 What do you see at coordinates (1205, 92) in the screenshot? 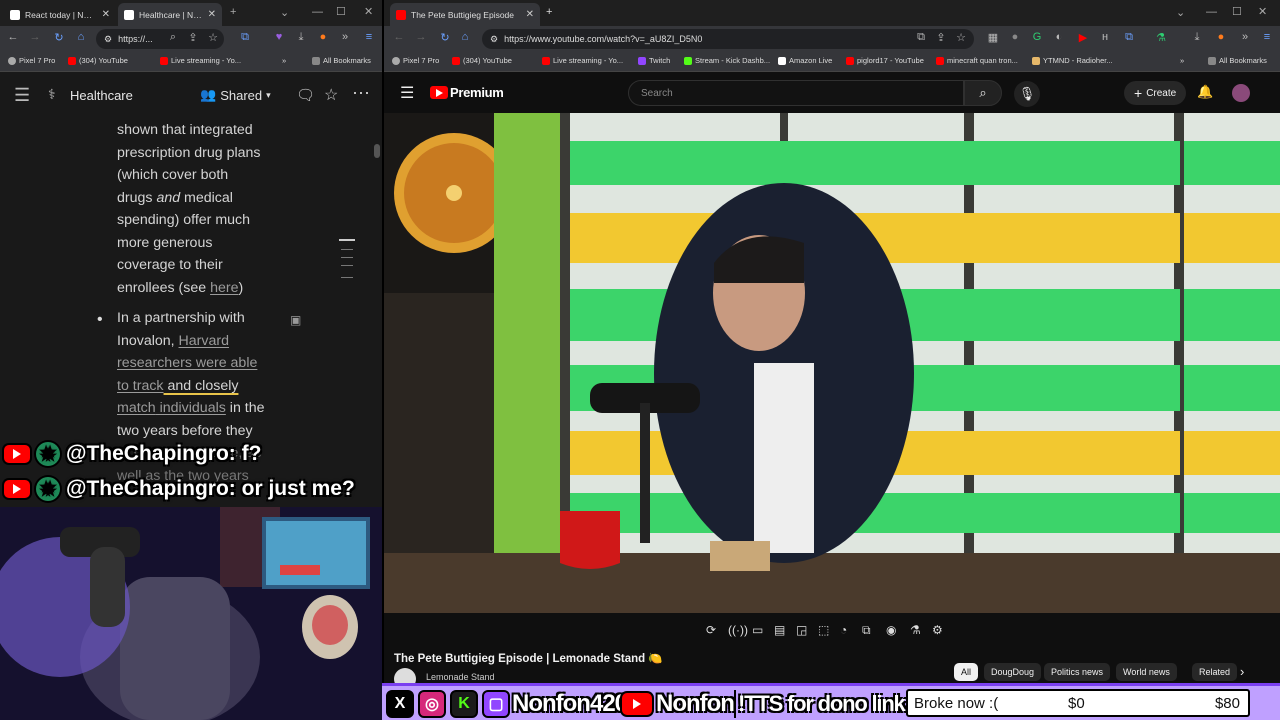
I see `notifications-bell-icon: 🔔` at bounding box center [1205, 92].